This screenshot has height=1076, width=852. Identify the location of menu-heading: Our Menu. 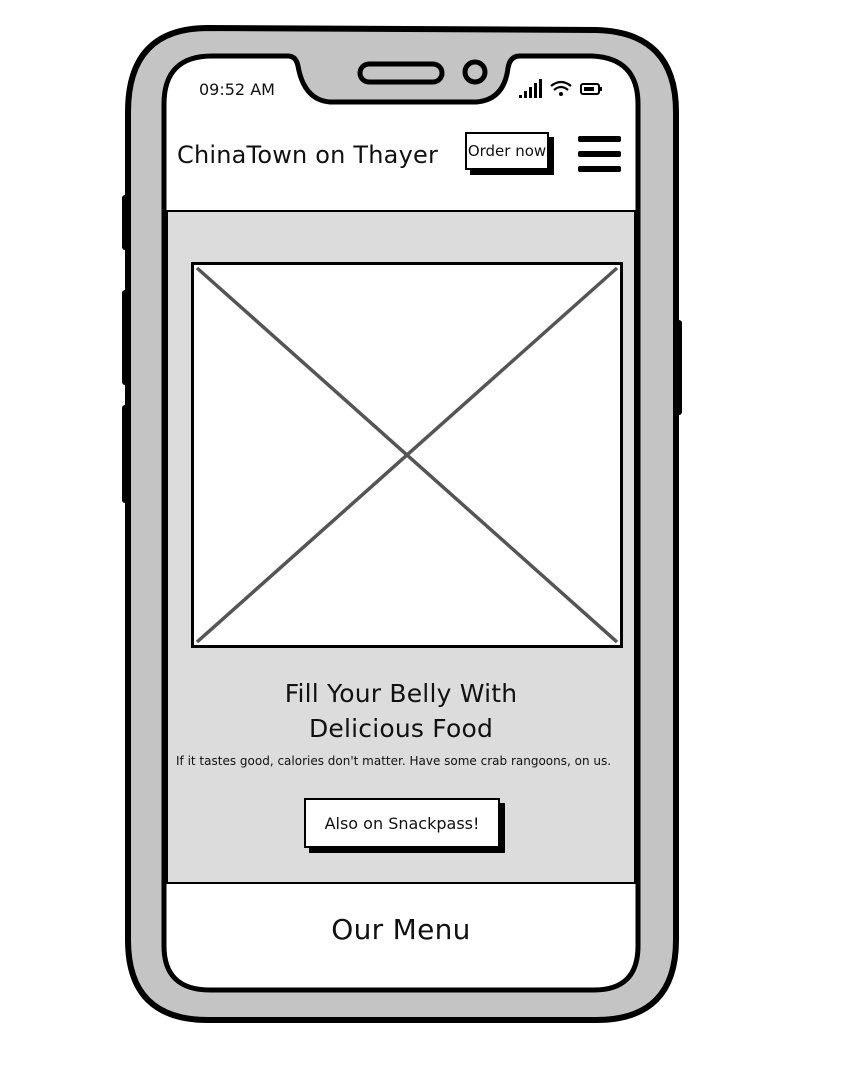
(401, 929).